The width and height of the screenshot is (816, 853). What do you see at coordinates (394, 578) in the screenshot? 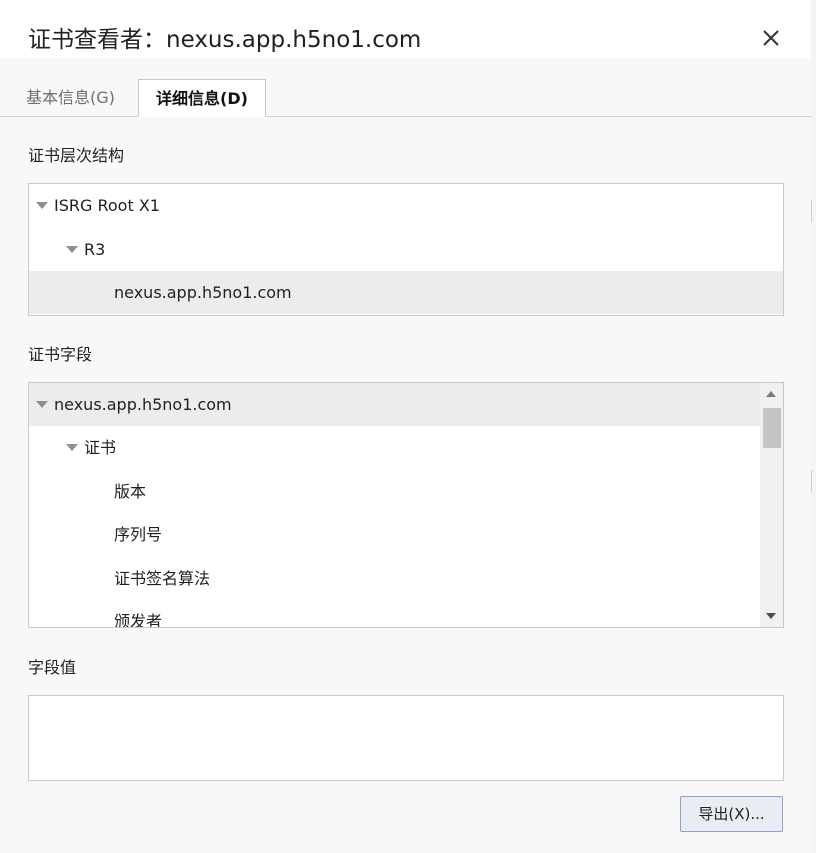
I see `field-item-signature-algorithm: 证书签名算法` at bounding box center [394, 578].